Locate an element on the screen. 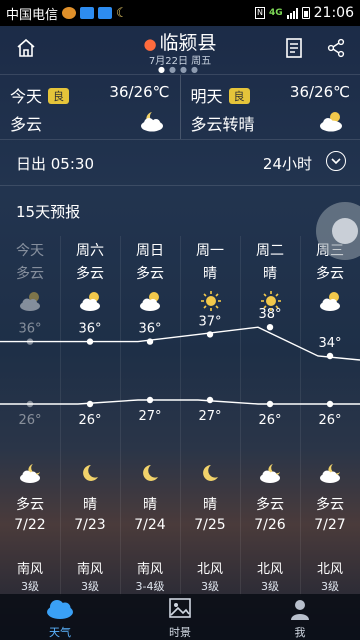 This screenshot has height=640, width=360. tab-me: 我 is located at coordinates (300, 617).